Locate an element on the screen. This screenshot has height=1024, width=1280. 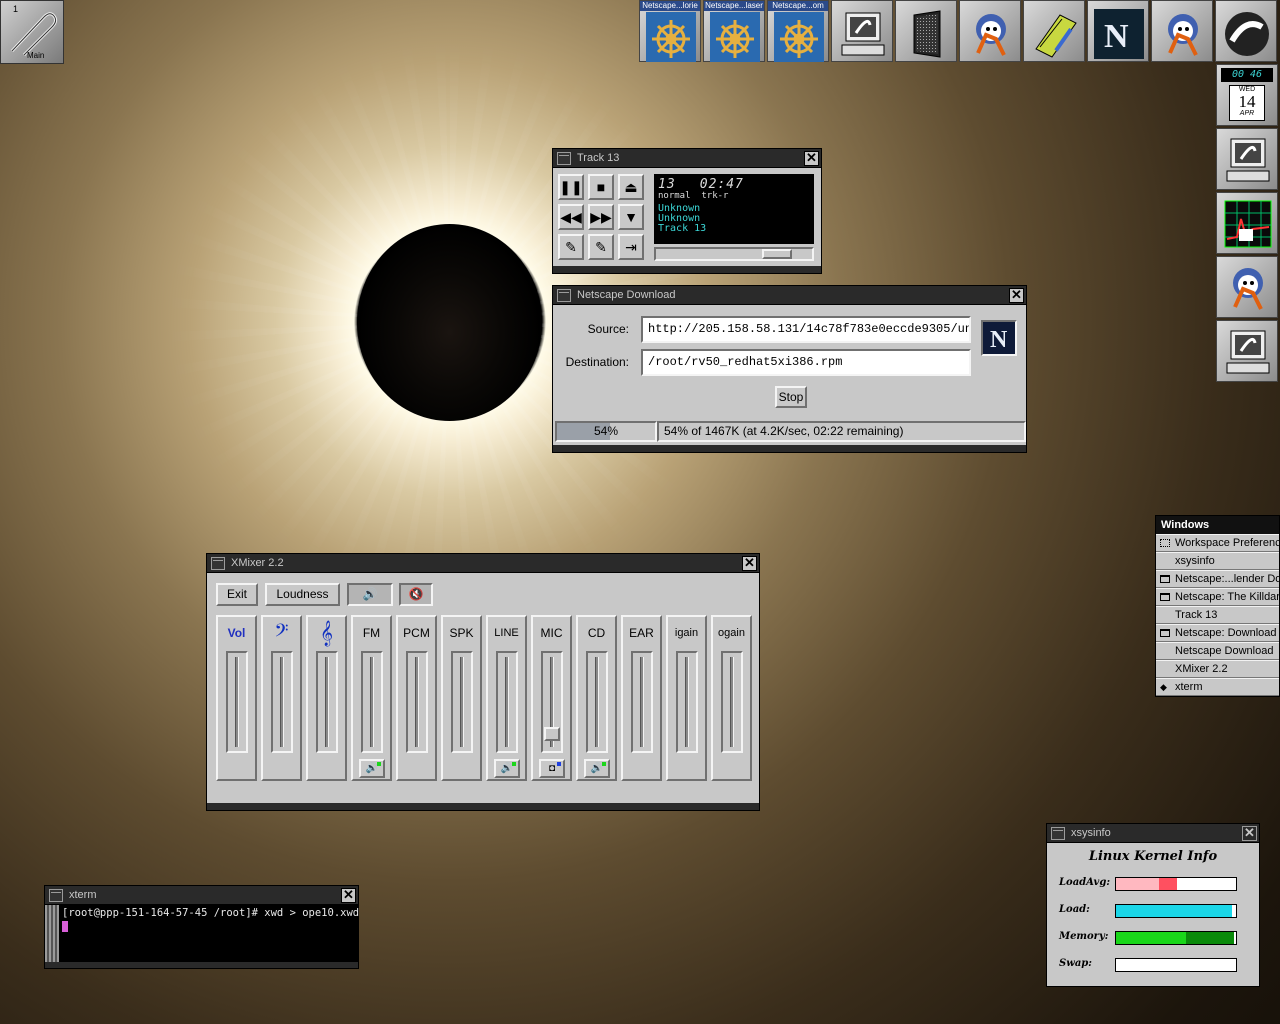
pause-button: ❚❚ is located at coordinates (571, 187).